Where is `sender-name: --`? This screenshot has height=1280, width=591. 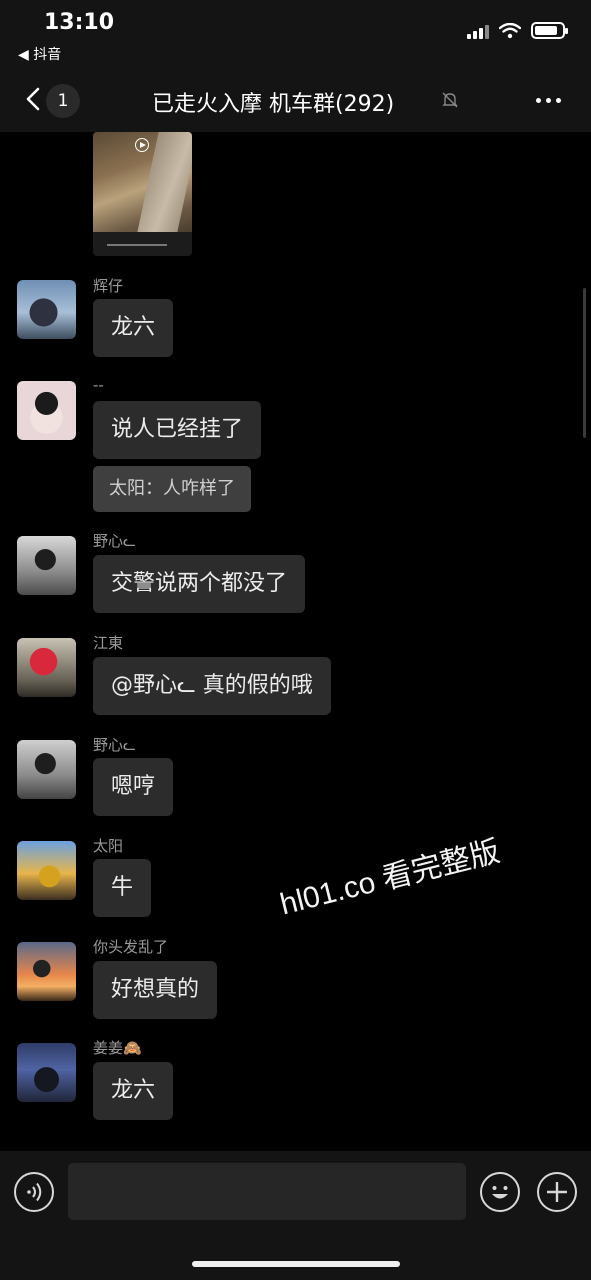
sender-name: -- is located at coordinates (98, 385).